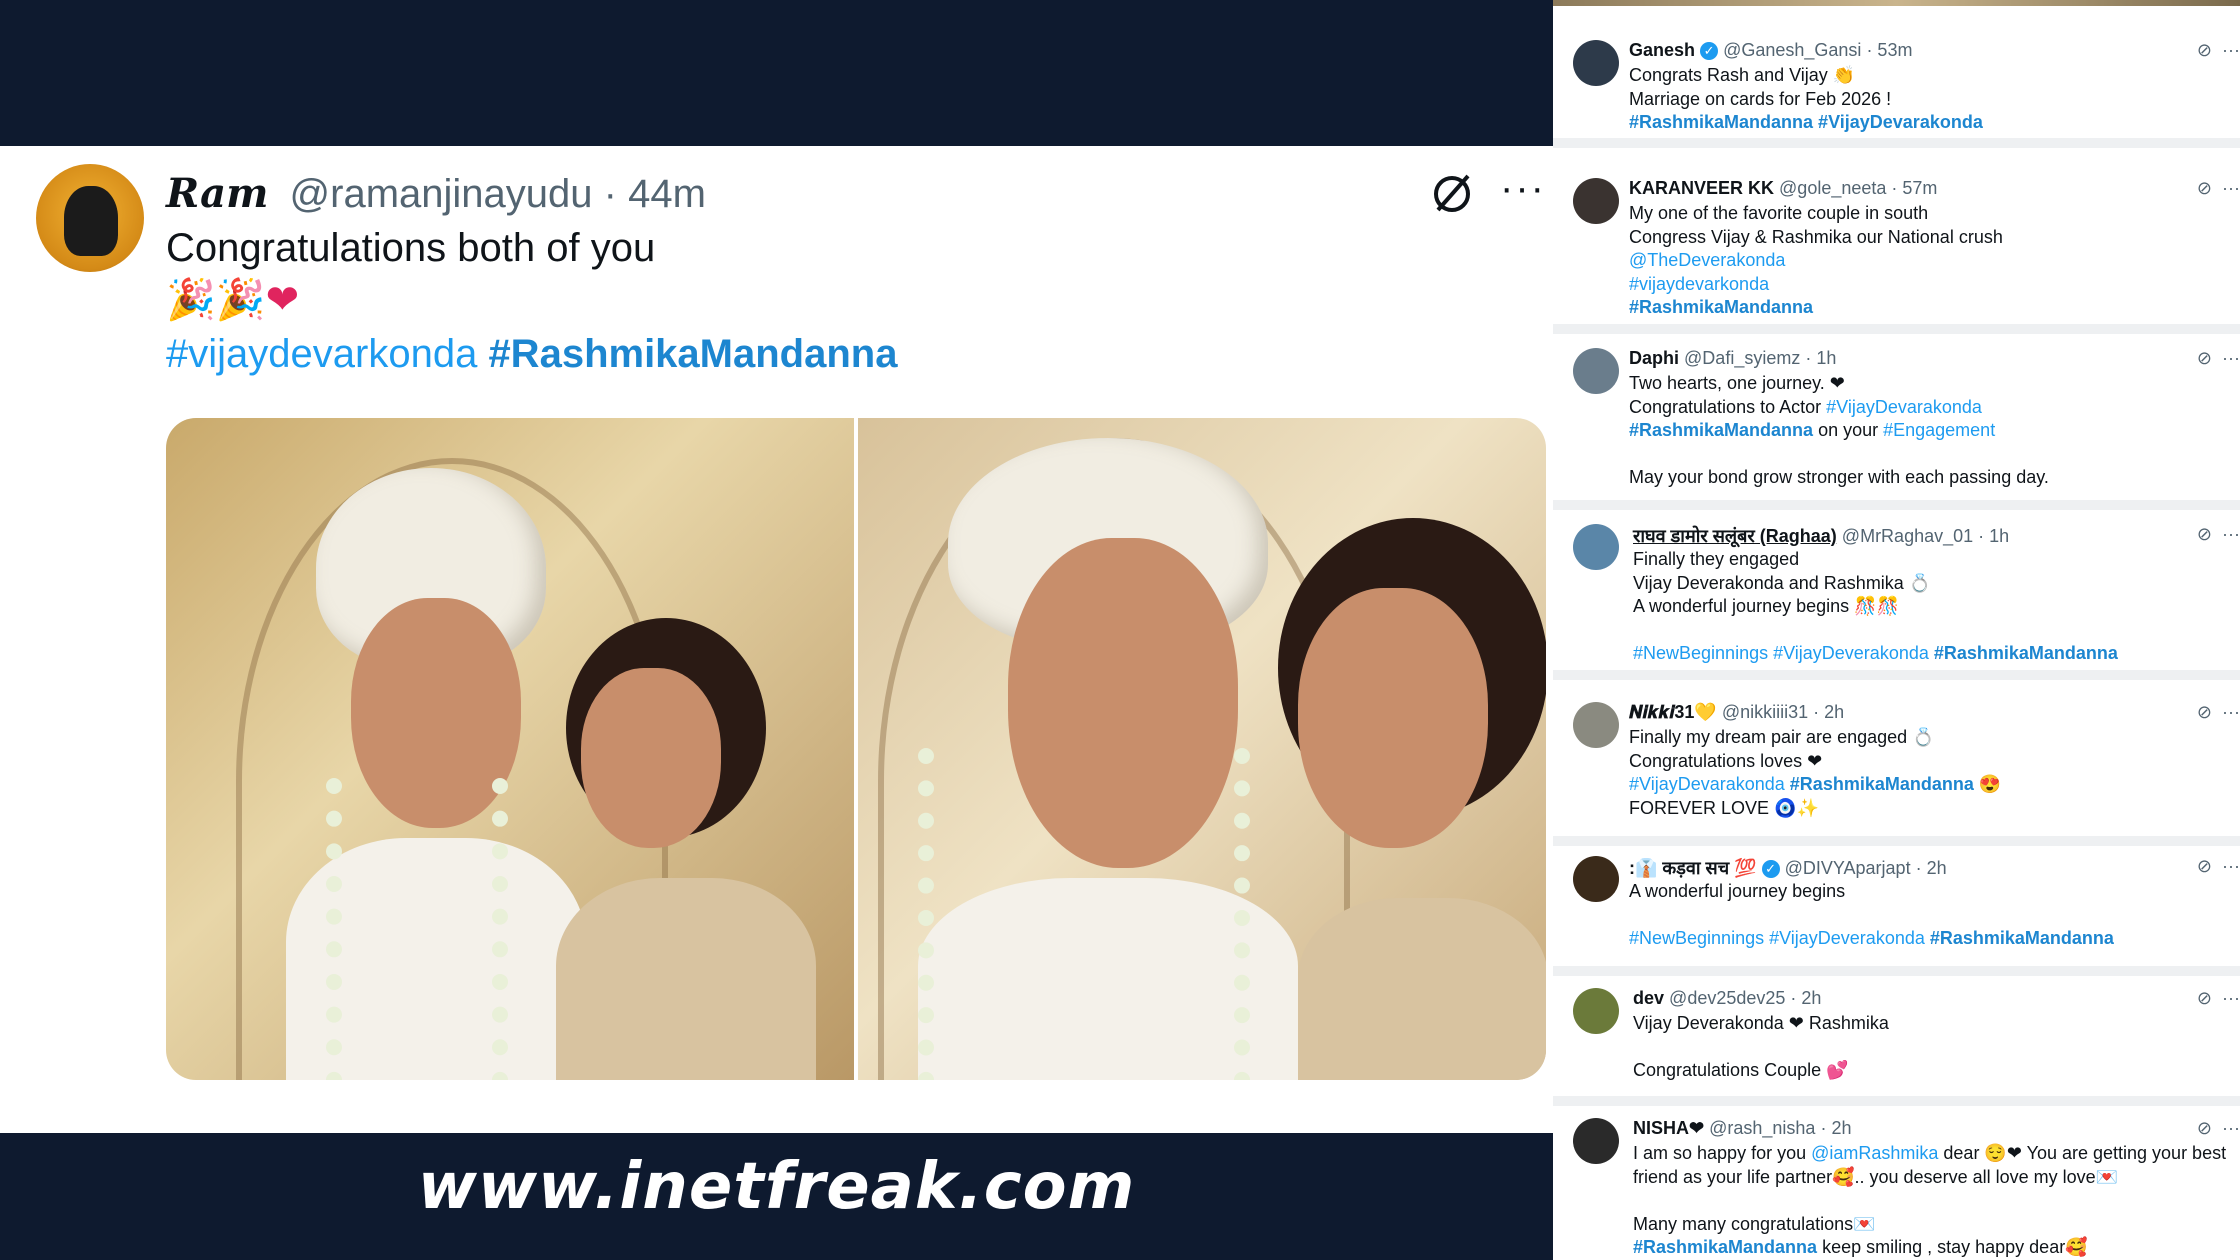 The width and height of the screenshot is (2240, 1260). I want to click on hashtag-link: #vijaydevarkonda, so click(321, 354).